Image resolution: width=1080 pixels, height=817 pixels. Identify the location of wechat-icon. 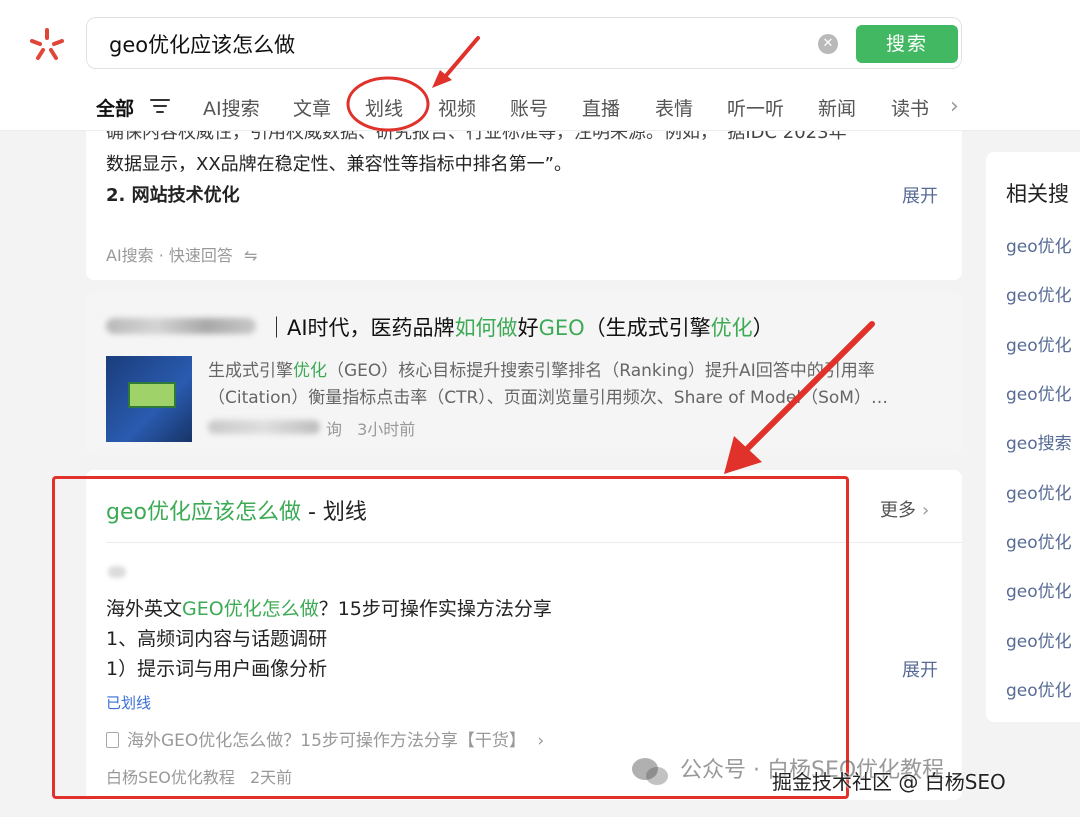
(650, 771).